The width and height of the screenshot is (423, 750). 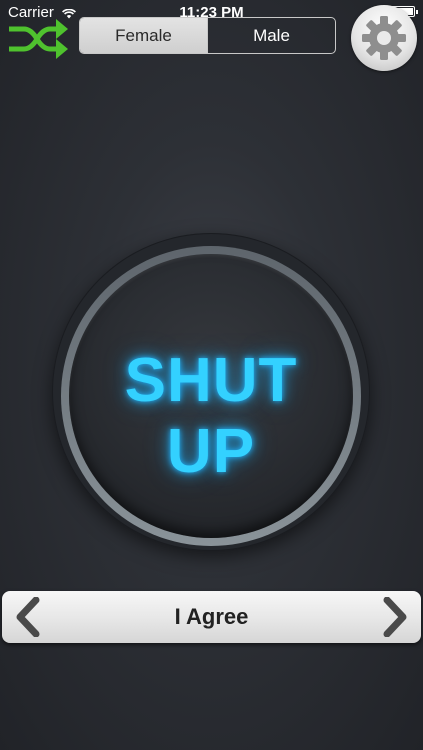 I want to click on segment-male: Male, so click(x=271, y=35).